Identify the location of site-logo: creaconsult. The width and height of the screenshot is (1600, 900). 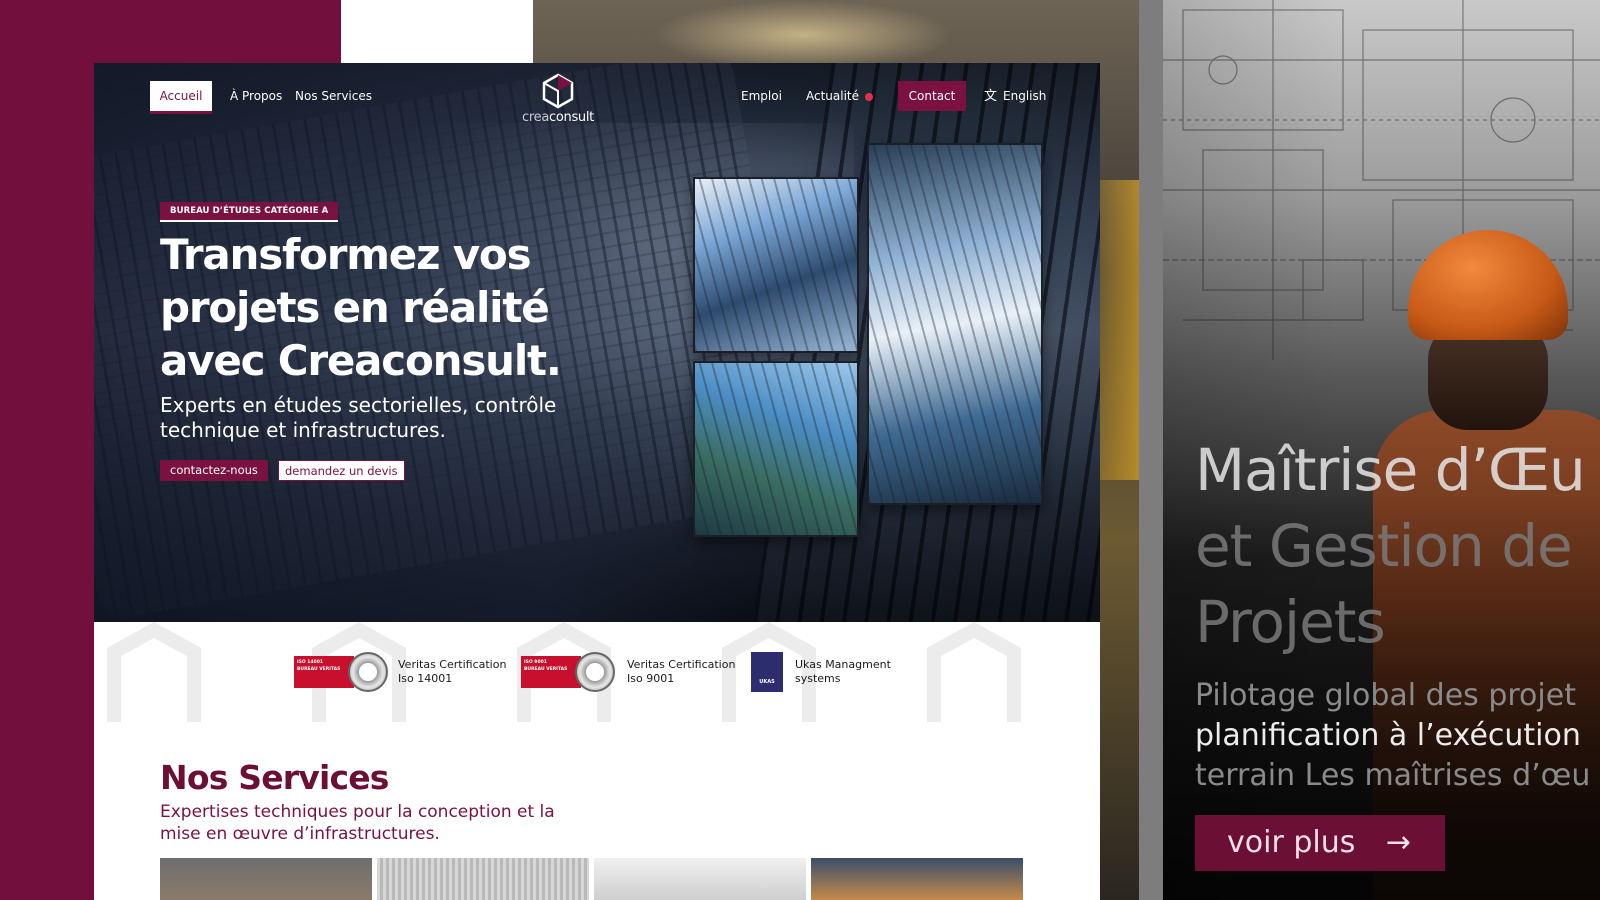
(558, 101).